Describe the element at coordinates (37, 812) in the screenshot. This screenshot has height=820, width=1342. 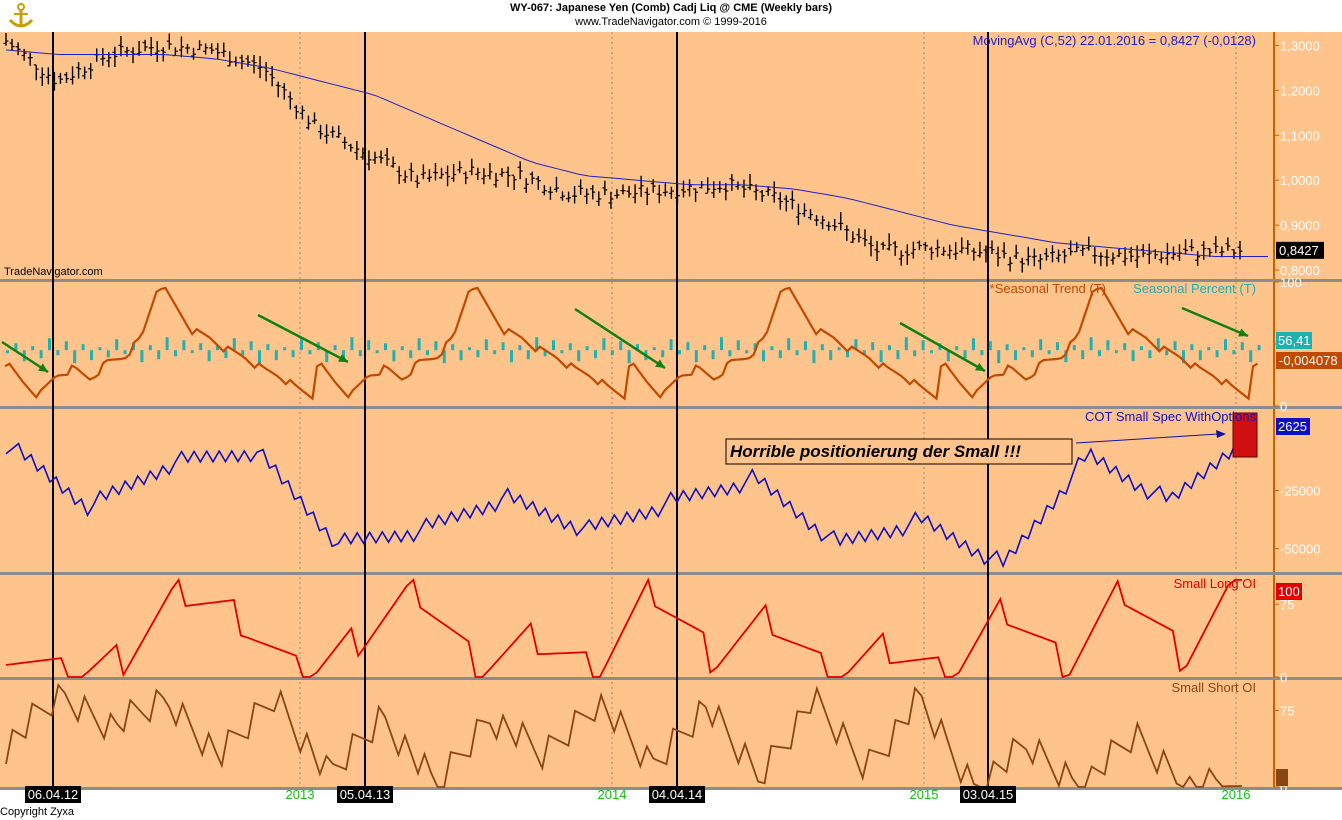
I see `copyright-footer: Copyright Zyxa` at that location.